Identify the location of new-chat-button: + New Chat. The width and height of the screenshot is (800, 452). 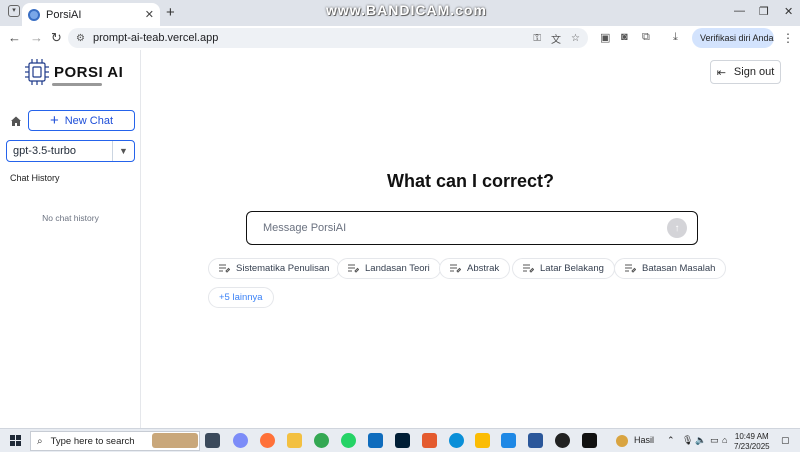
(81, 120).